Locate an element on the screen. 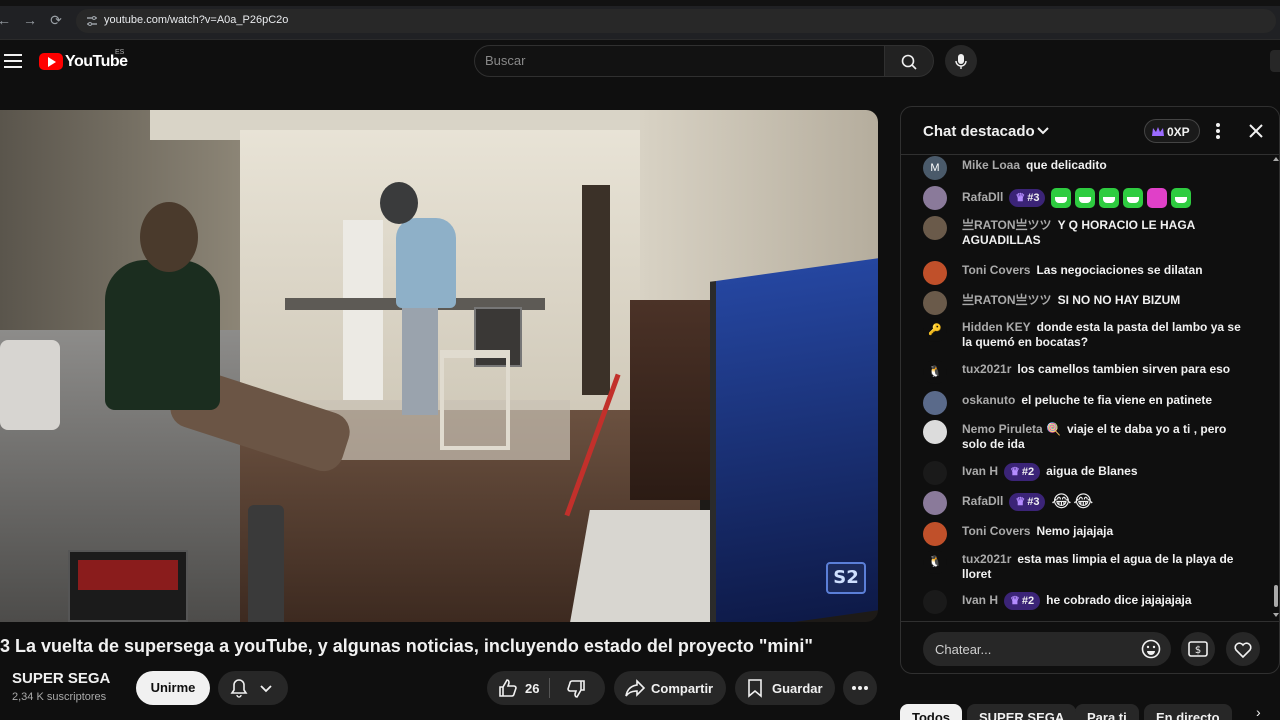 Image resolution: width=1280 pixels, height=720 pixels. more-actions-button is located at coordinates (860, 688).